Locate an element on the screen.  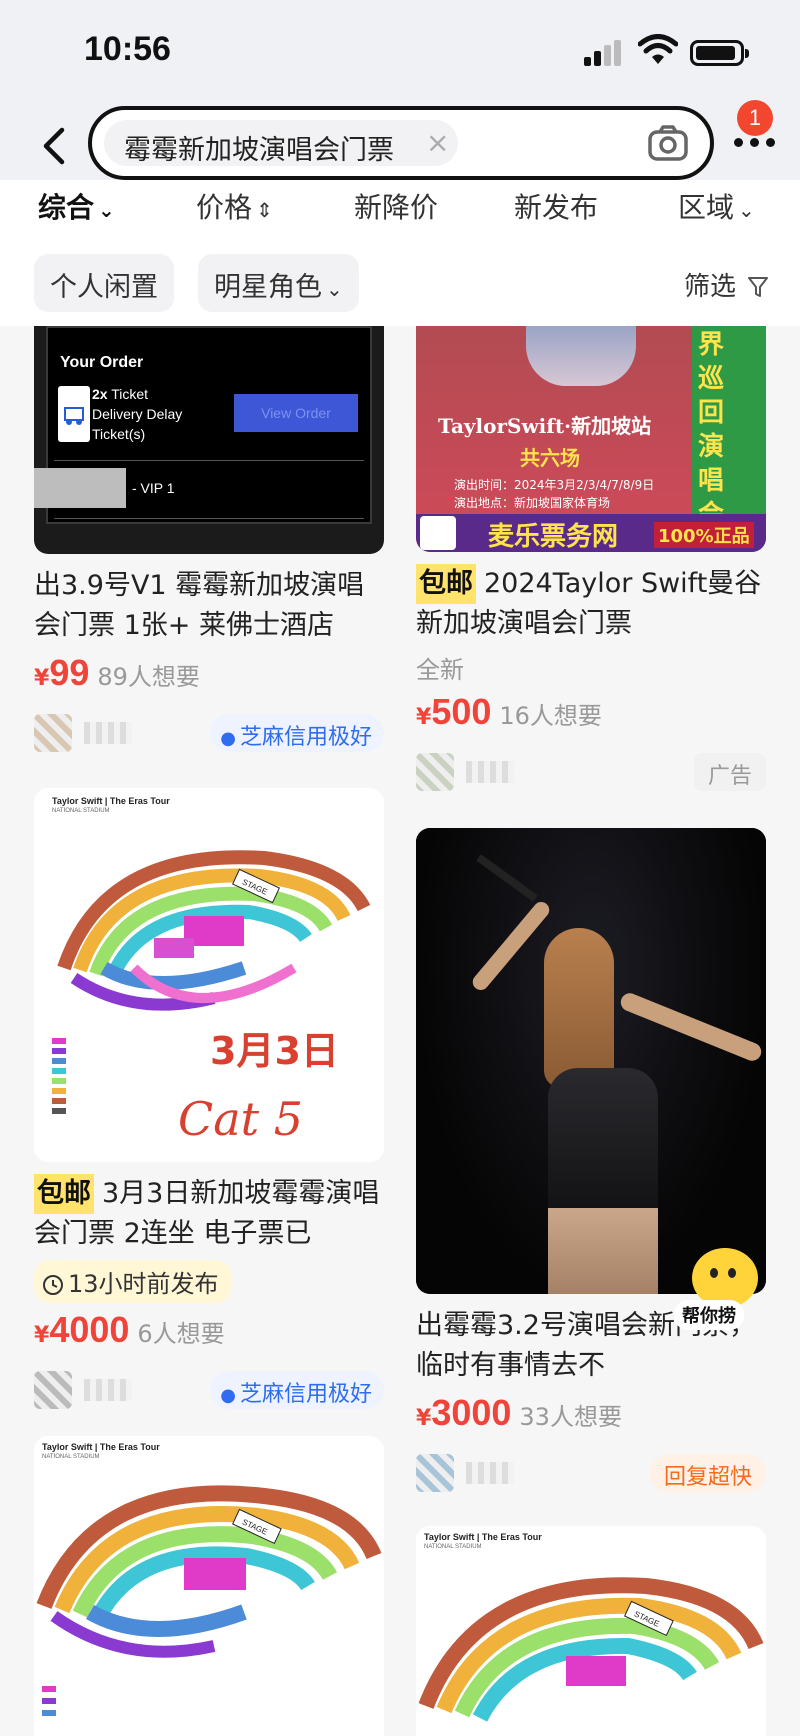
side-banner-text: 界巡回演唱会 is located at coordinates (711, 430).